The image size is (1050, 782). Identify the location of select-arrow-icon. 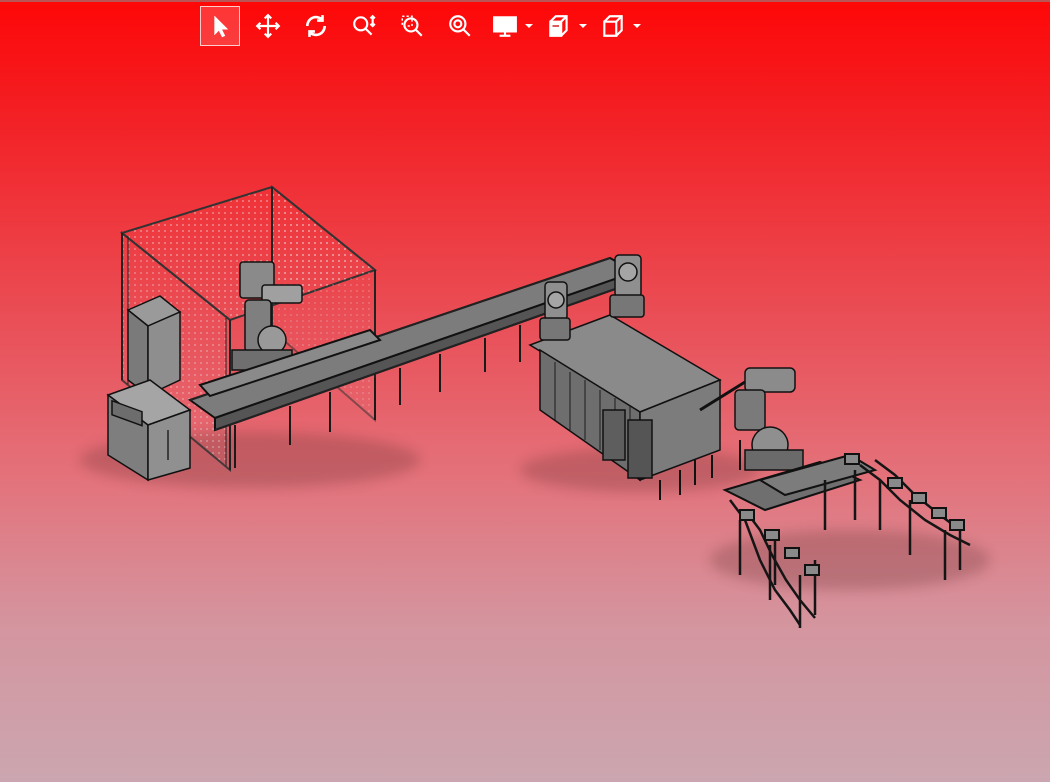
(221, 26).